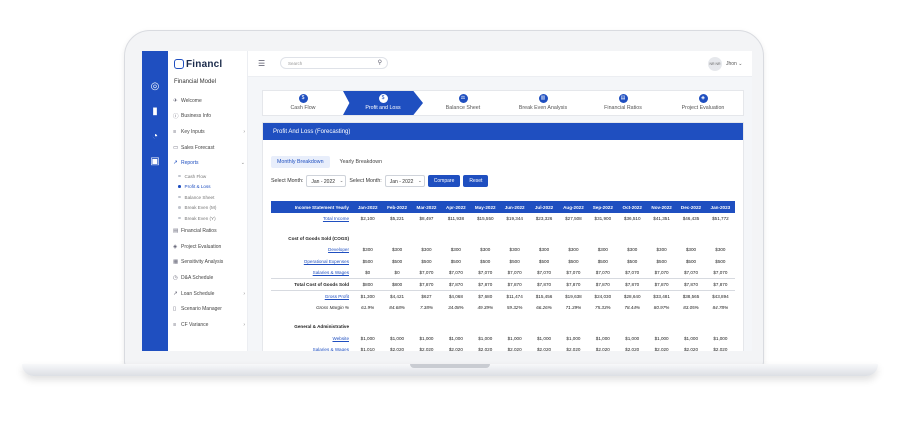 The height and width of the screenshot is (423, 899). I want to click on sidebar-item-loan-schedule: ↗ Loan Schedule ›, so click(209, 294).